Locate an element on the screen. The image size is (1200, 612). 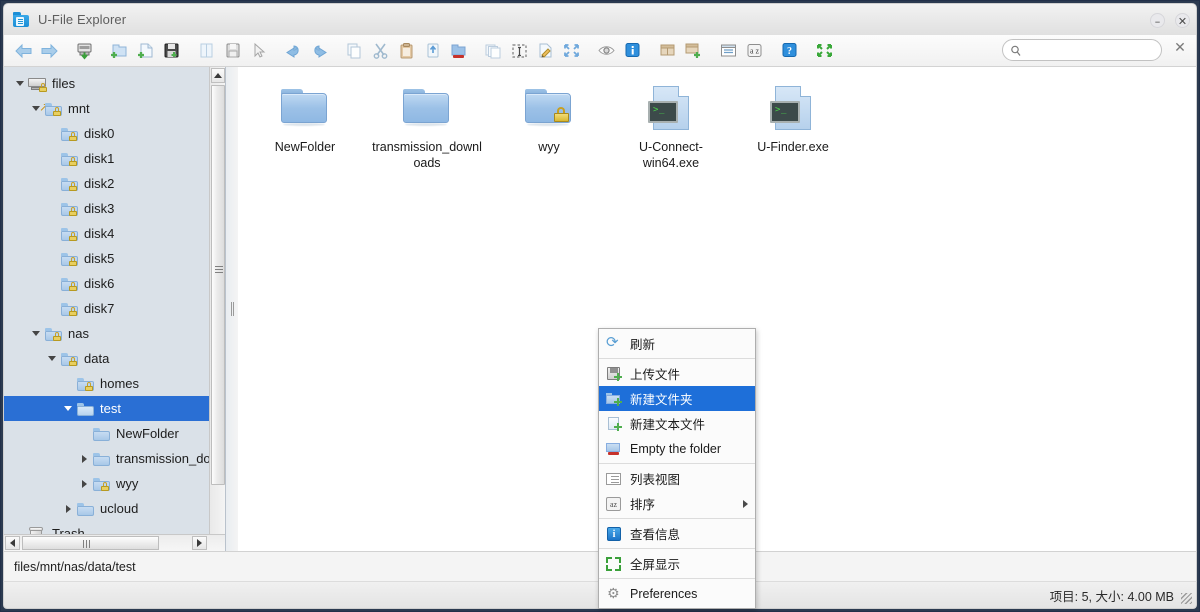
back-button is located at coordinates (23, 51).